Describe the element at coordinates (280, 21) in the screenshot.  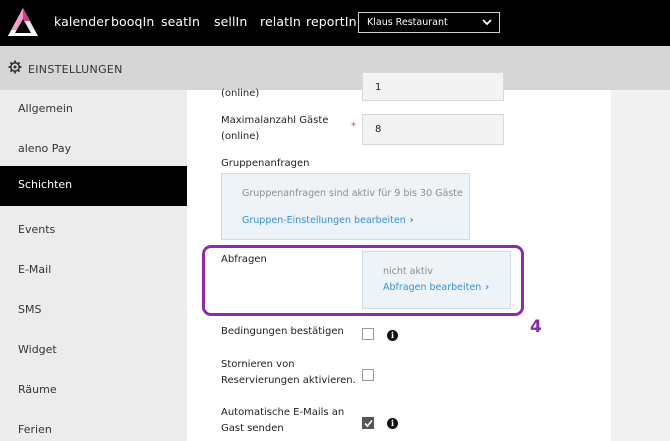
I see `nav-relatin: relatIn` at that location.